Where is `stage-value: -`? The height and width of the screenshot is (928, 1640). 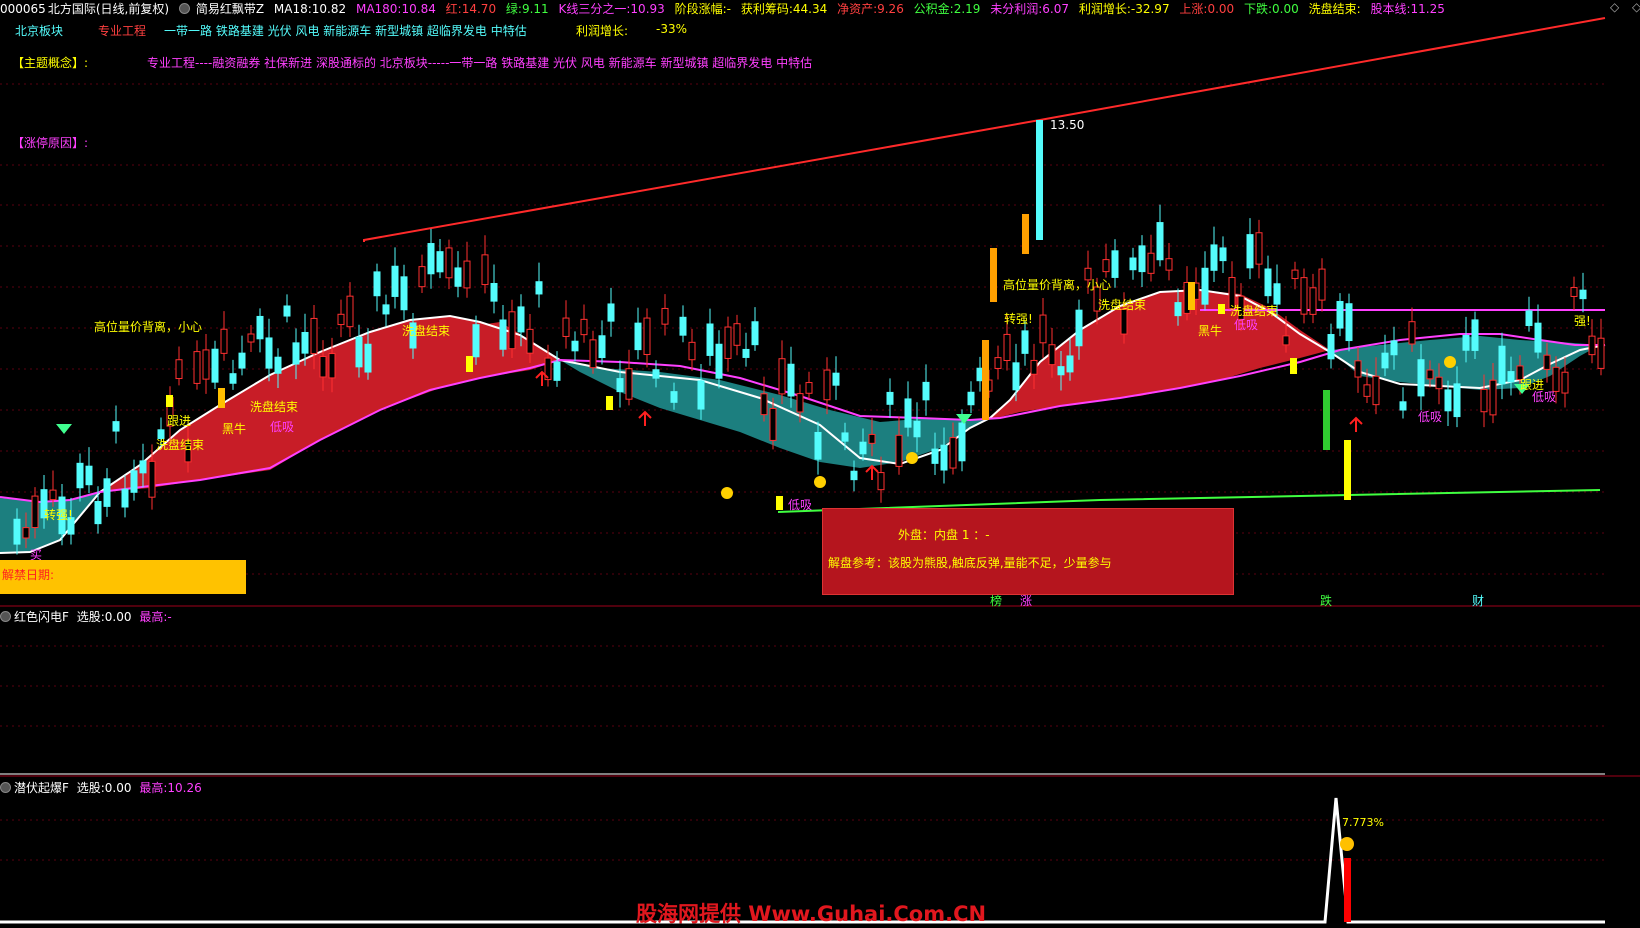
stage-value: - is located at coordinates (728, 9).